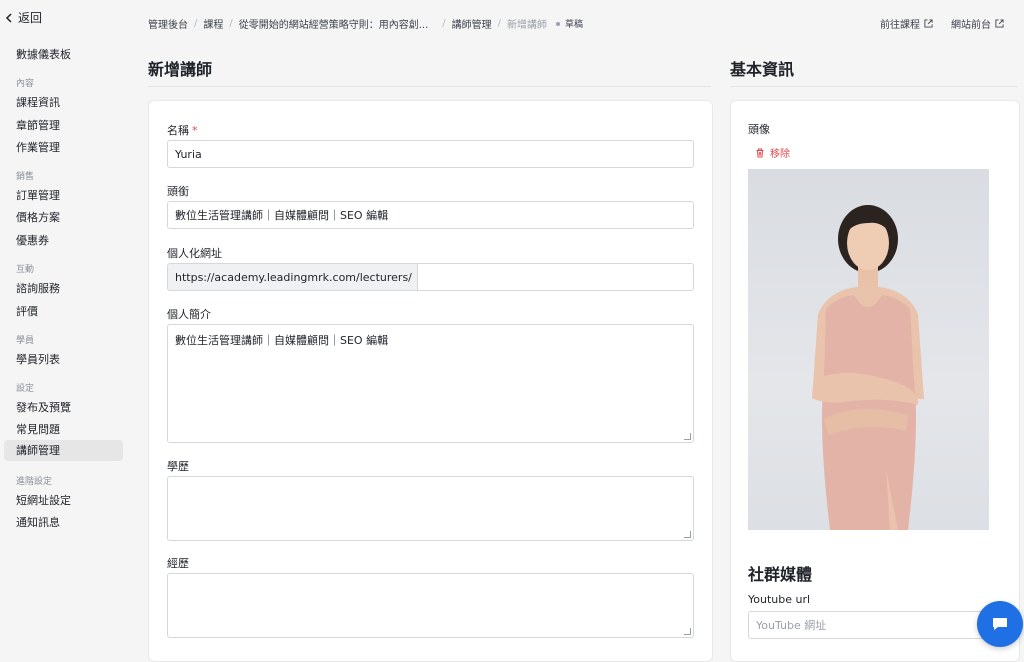  I want to click on sidebar-item-dashboard: 數據儀表板, so click(43, 54).